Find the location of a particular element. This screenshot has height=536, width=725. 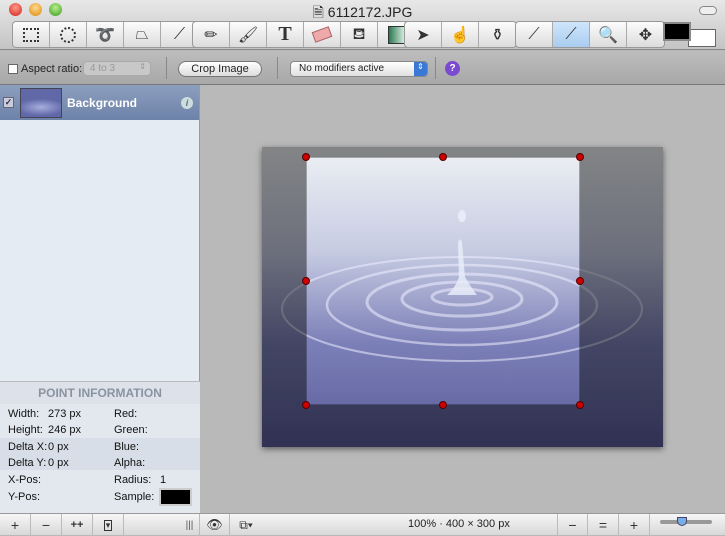

zoom-slider-thumb is located at coordinates (682, 521).